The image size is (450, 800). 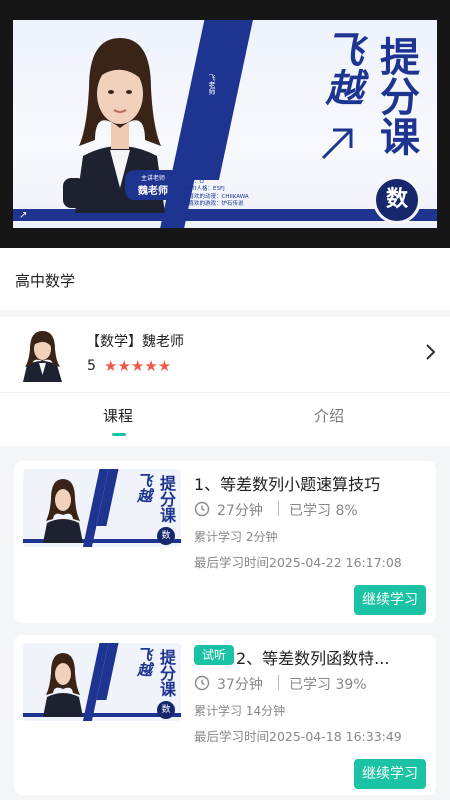 What do you see at coordinates (341, 68) in the screenshot?
I see `banner-title-left: 飞越` at bounding box center [341, 68].